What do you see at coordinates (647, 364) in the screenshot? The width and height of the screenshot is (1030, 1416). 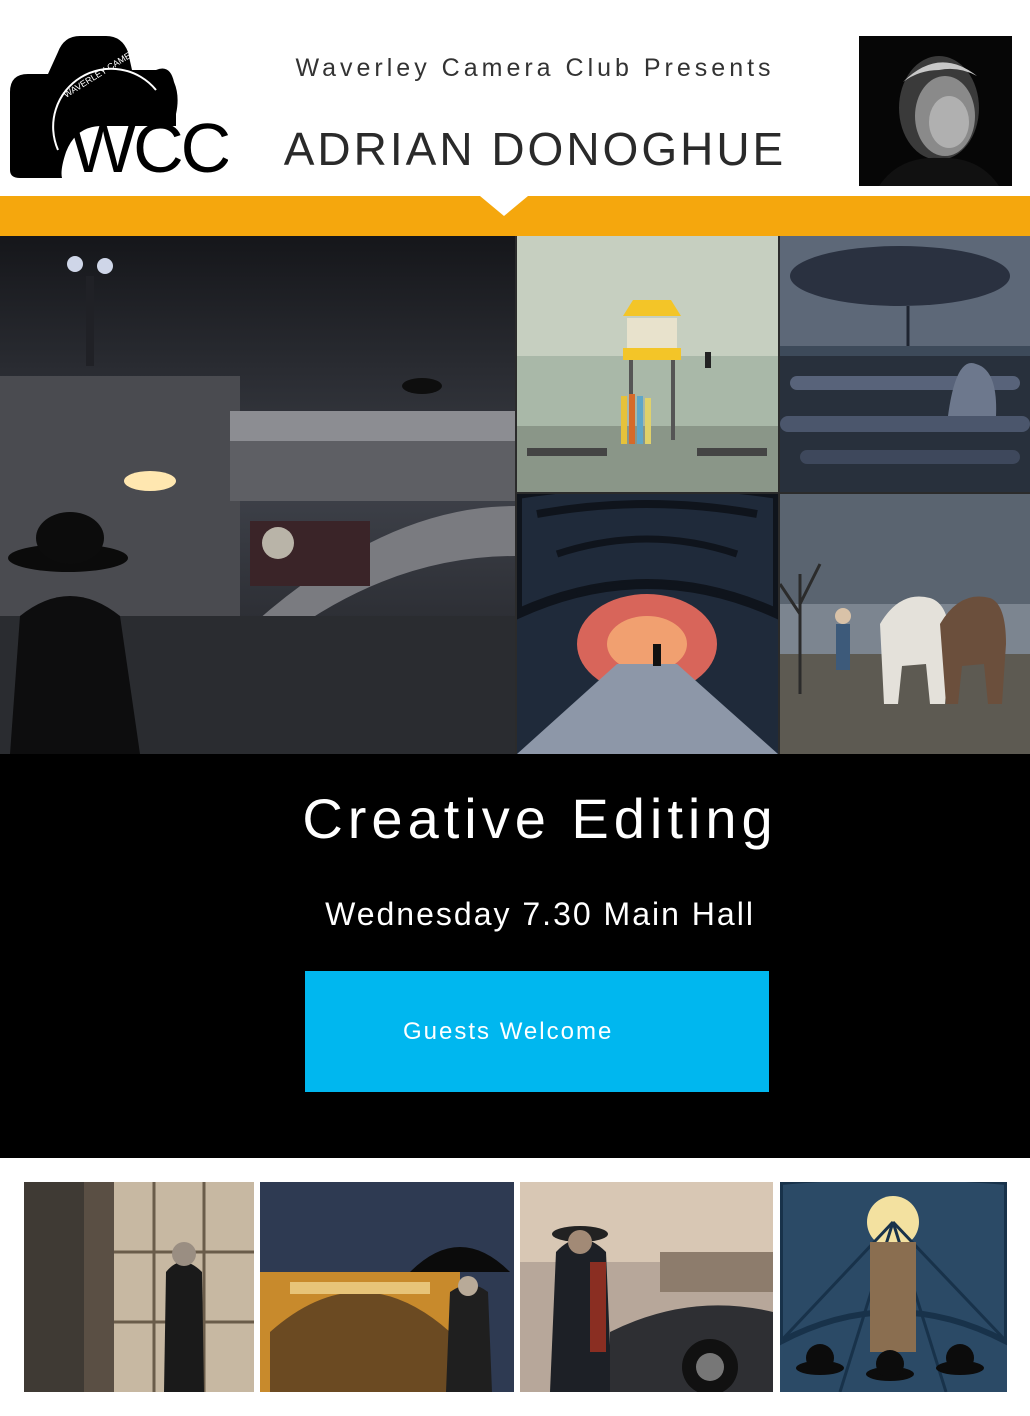 I see `lifeguard-tower-photo` at bounding box center [647, 364].